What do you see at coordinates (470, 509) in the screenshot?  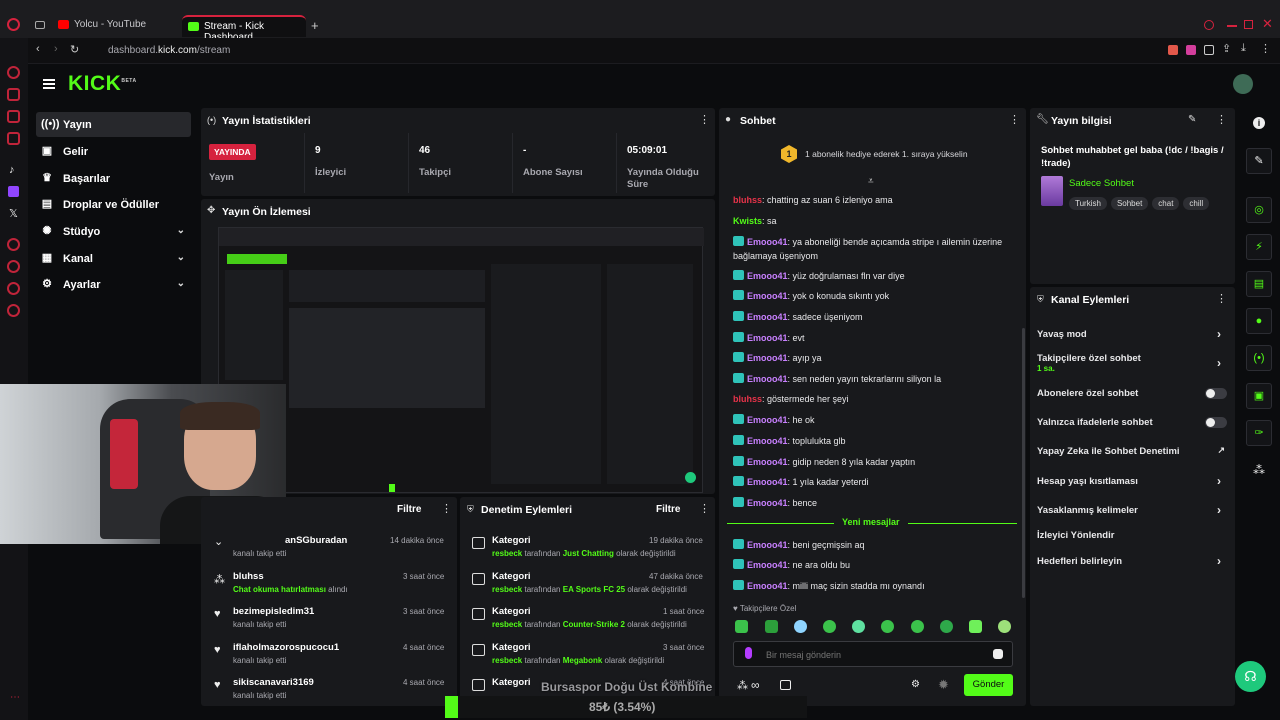 I see `shield-icon: ⛨` at bounding box center [470, 509].